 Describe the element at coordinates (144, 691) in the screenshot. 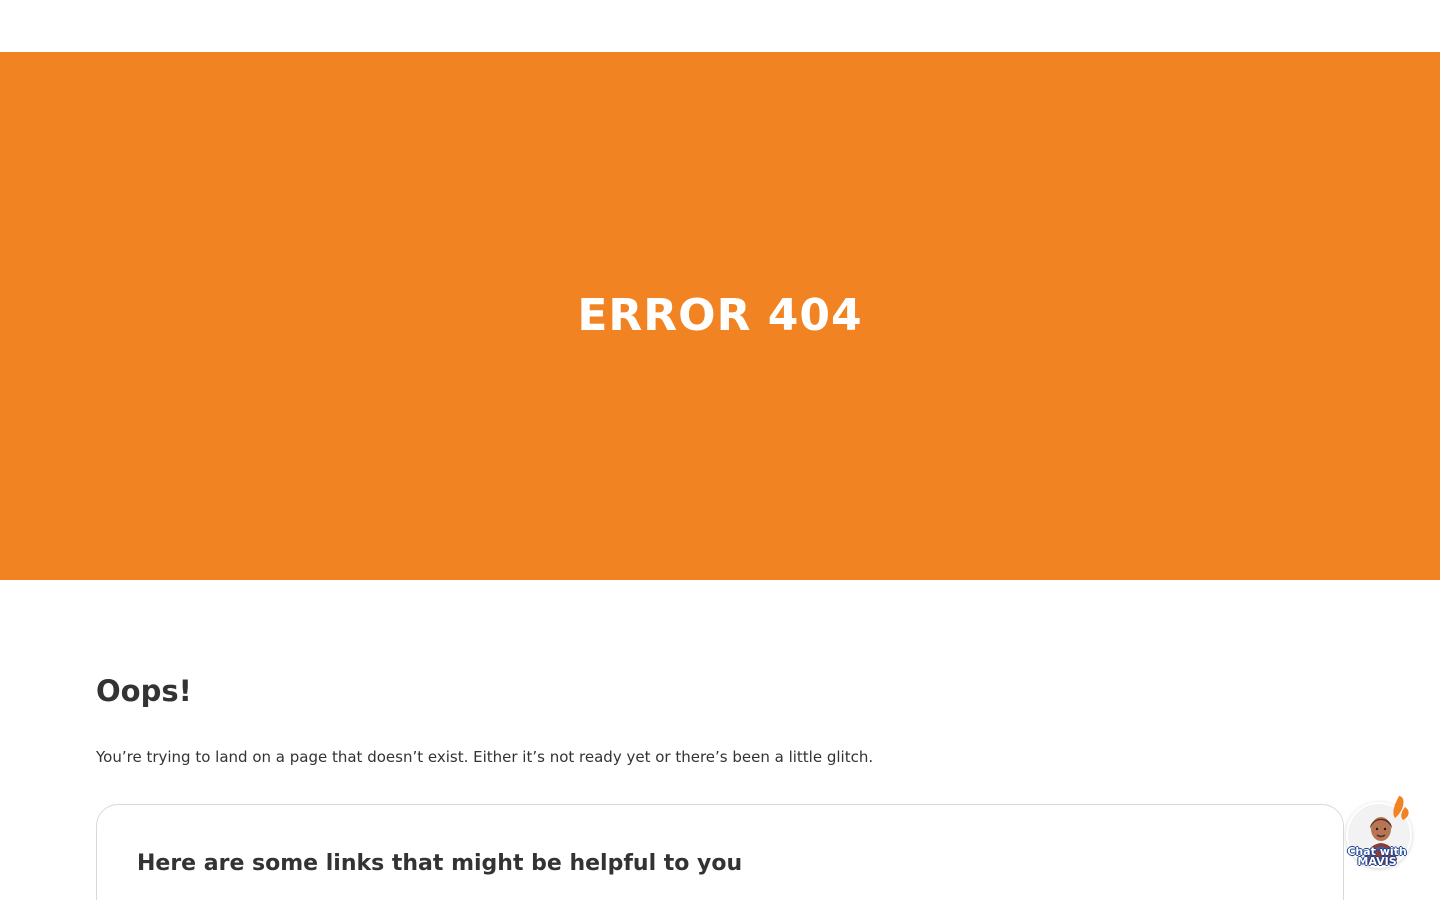

I see `oops-title: Oops!` at that location.